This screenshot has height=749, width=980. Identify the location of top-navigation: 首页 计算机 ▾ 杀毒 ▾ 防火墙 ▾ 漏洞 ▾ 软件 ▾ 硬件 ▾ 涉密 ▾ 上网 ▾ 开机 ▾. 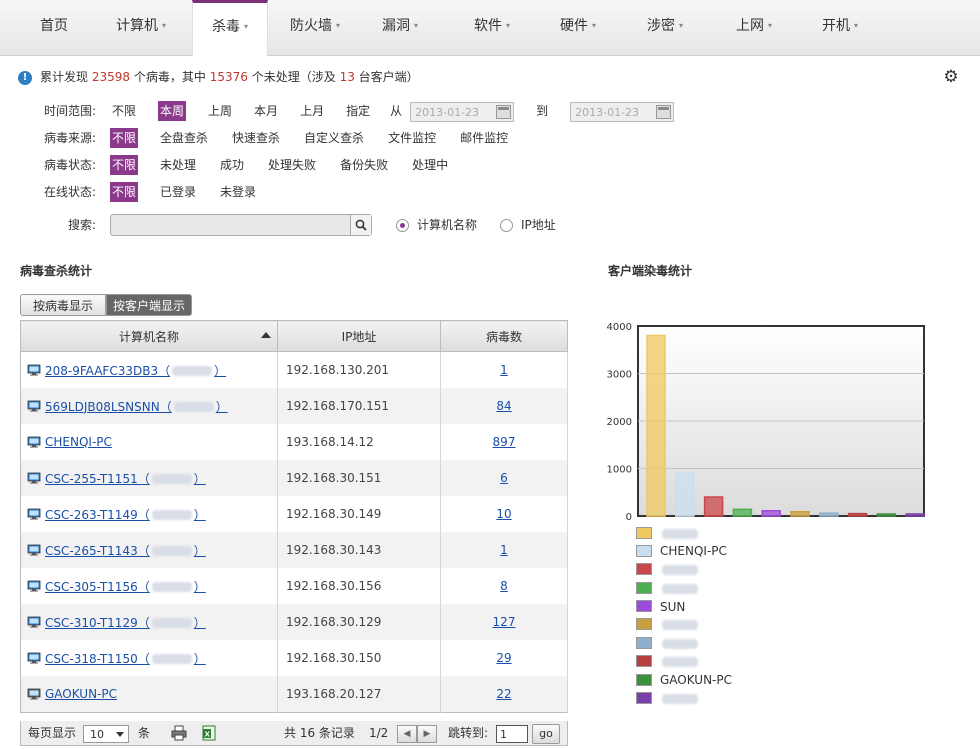
(490, 28).